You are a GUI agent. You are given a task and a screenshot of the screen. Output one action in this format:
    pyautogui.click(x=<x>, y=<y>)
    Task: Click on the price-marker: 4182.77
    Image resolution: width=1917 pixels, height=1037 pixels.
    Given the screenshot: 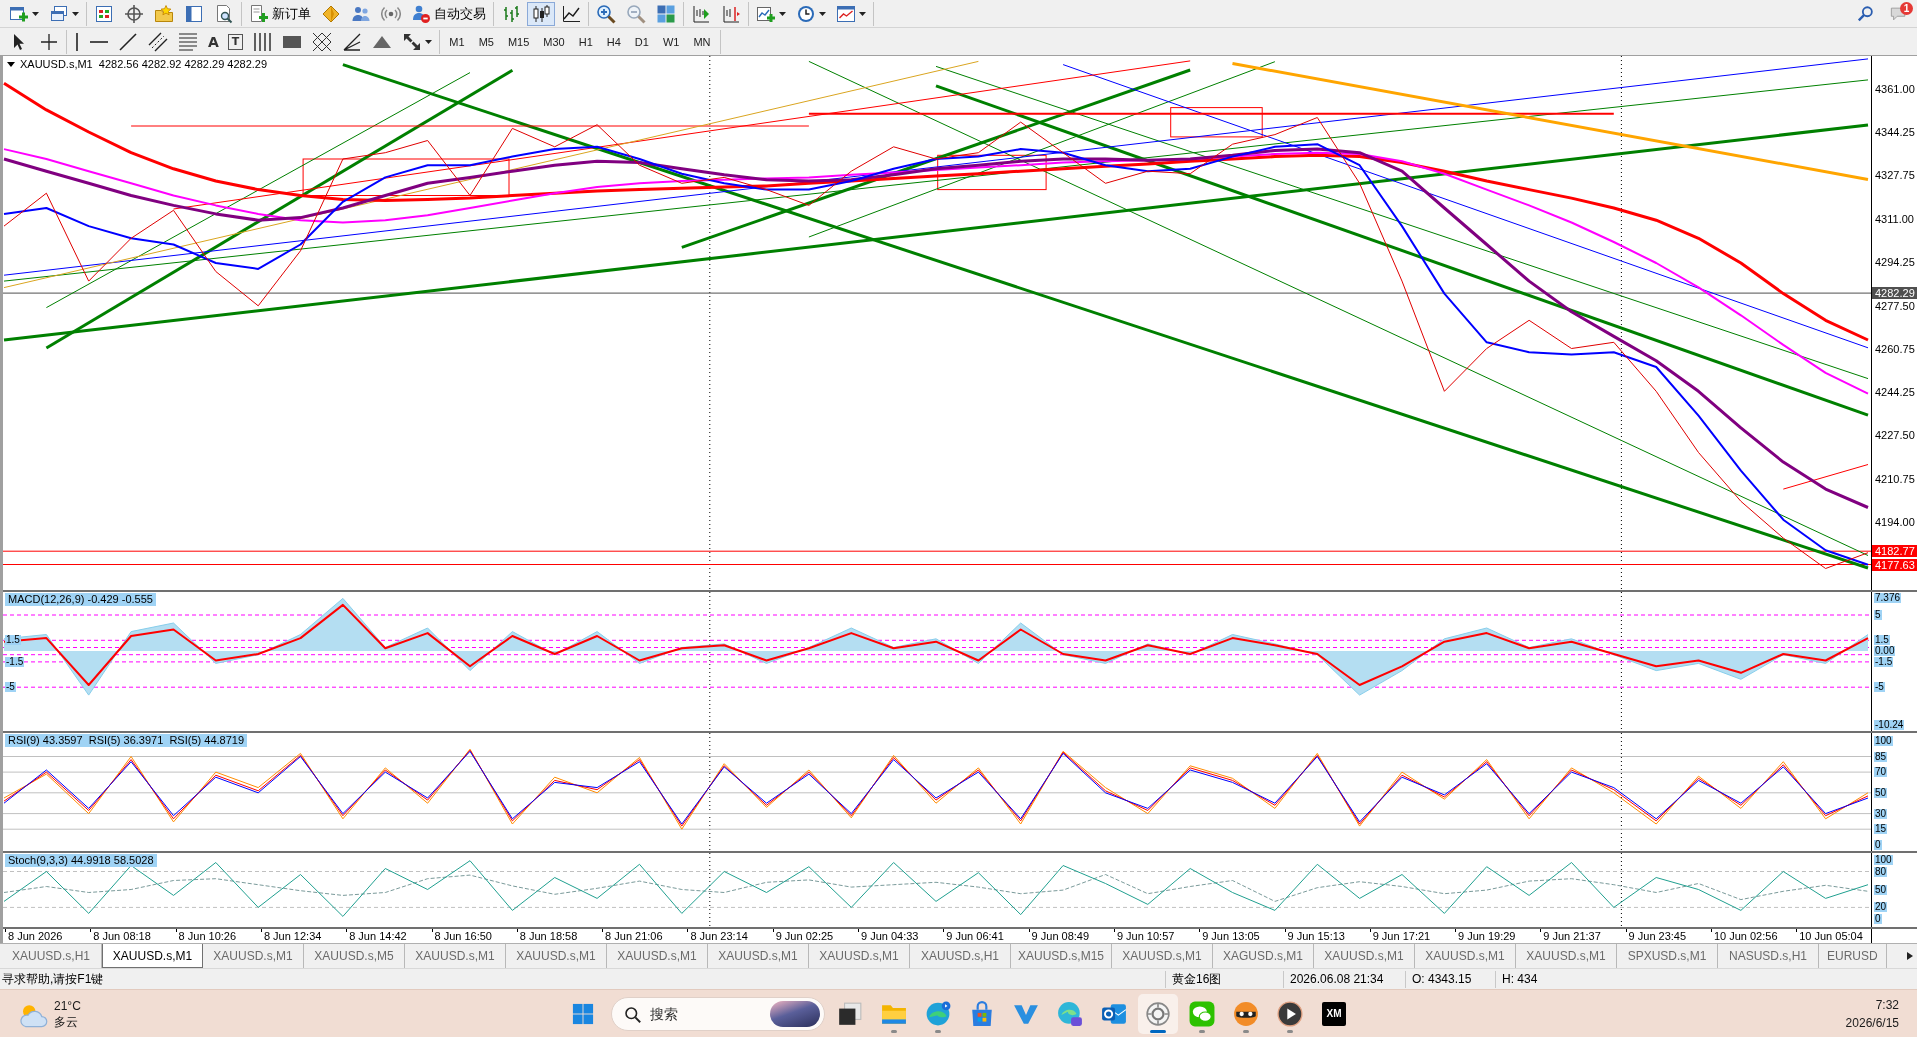 What is the action you would take?
    pyautogui.click(x=1894, y=551)
    